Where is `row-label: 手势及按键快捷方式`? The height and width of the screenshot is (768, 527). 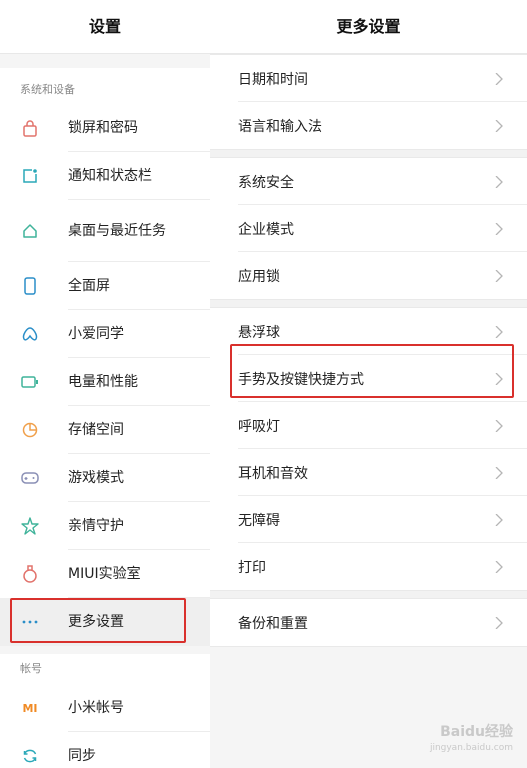 row-label: 手势及按键快捷方式 is located at coordinates (301, 379).